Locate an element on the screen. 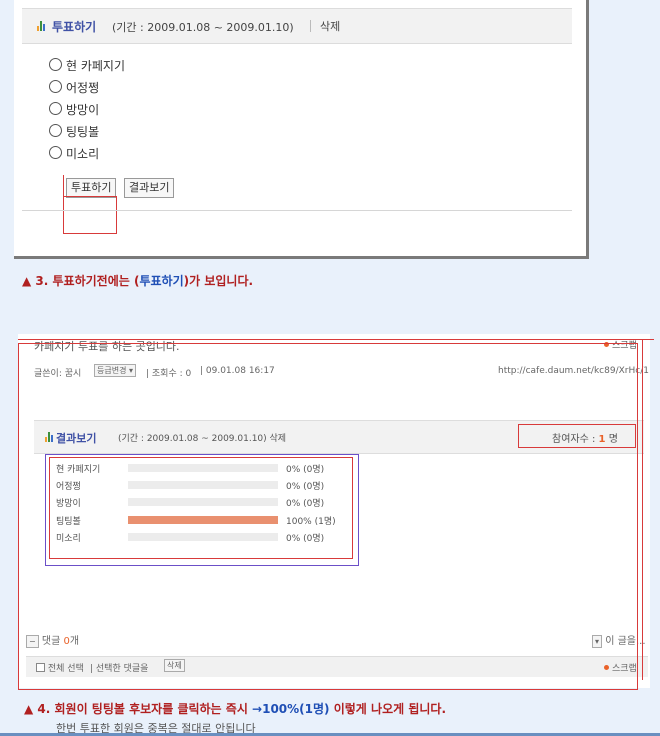 This screenshot has width=660, height=736. annotation-results-box is located at coordinates (201, 508).